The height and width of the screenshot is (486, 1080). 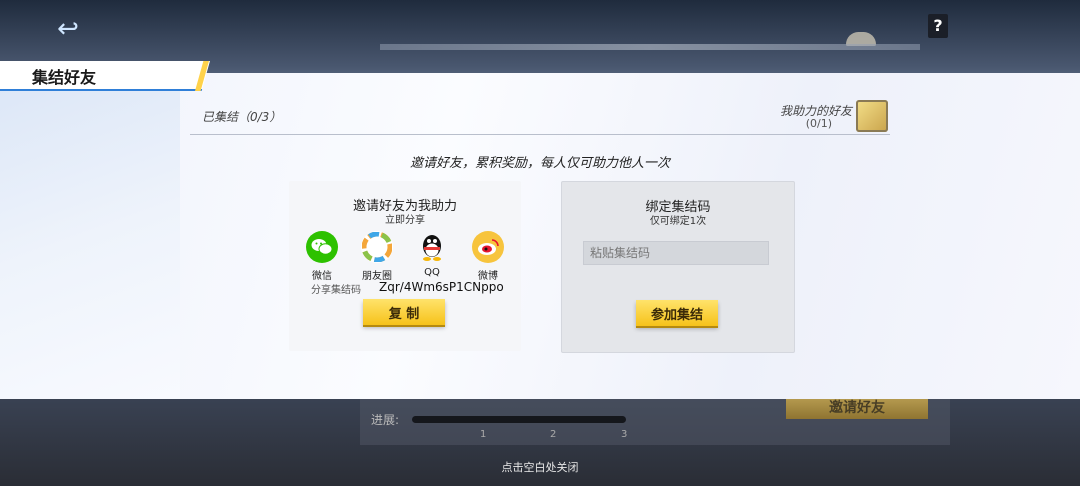 What do you see at coordinates (553, 434) in the screenshot?
I see `progress-step-2: 2` at bounding box center [553, 434].